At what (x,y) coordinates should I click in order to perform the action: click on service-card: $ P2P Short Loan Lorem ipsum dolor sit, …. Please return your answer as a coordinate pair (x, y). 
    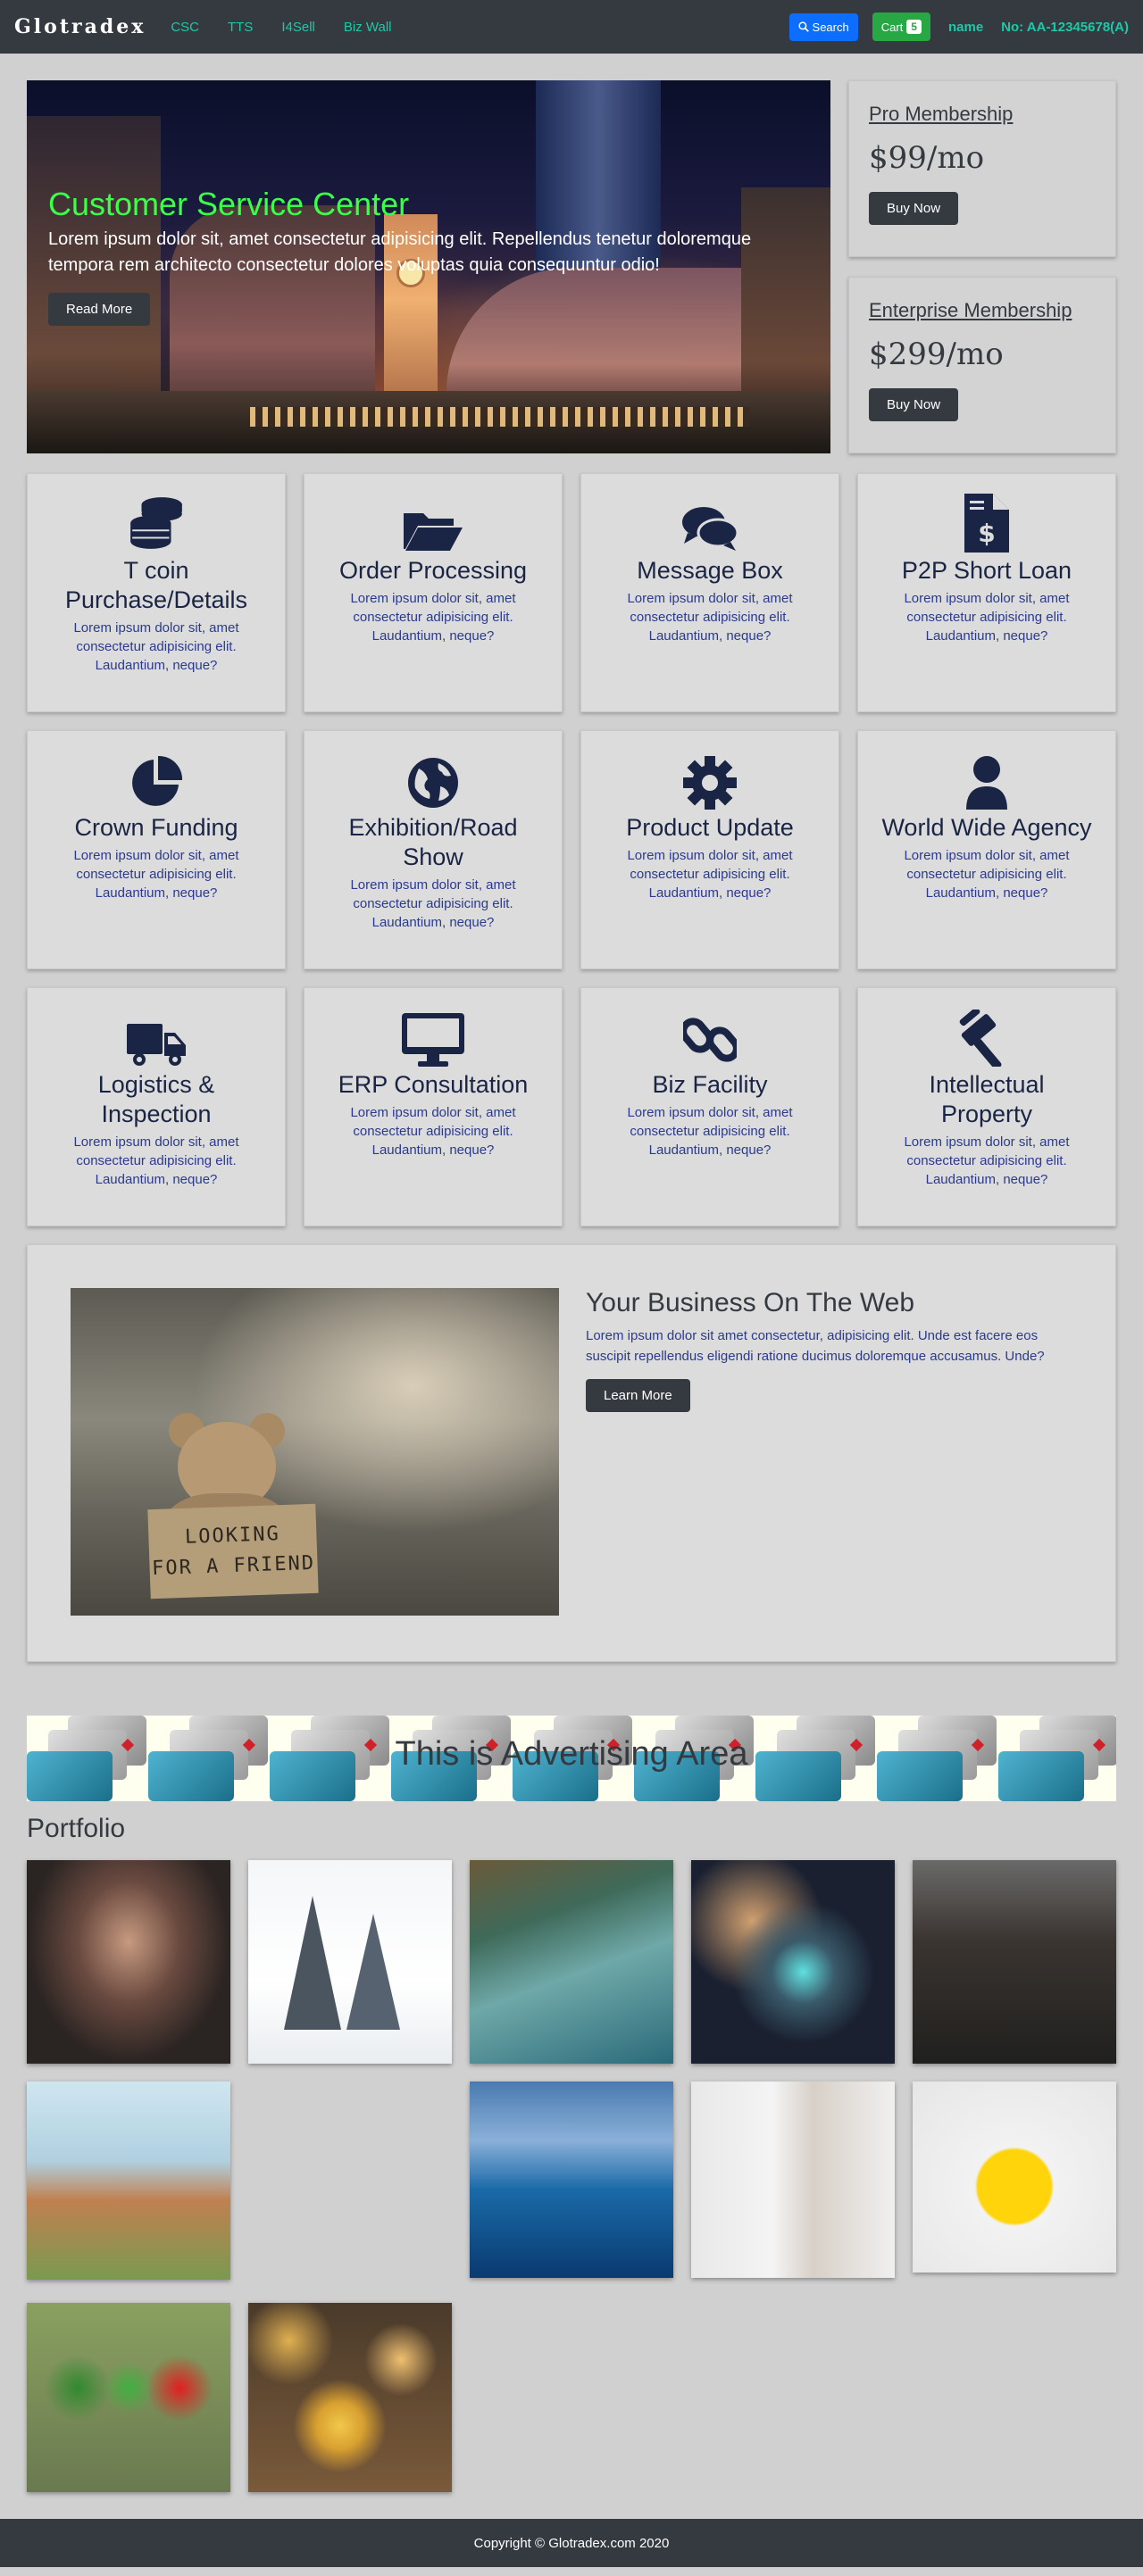
    Looking at the image, I should click on (986, 592).